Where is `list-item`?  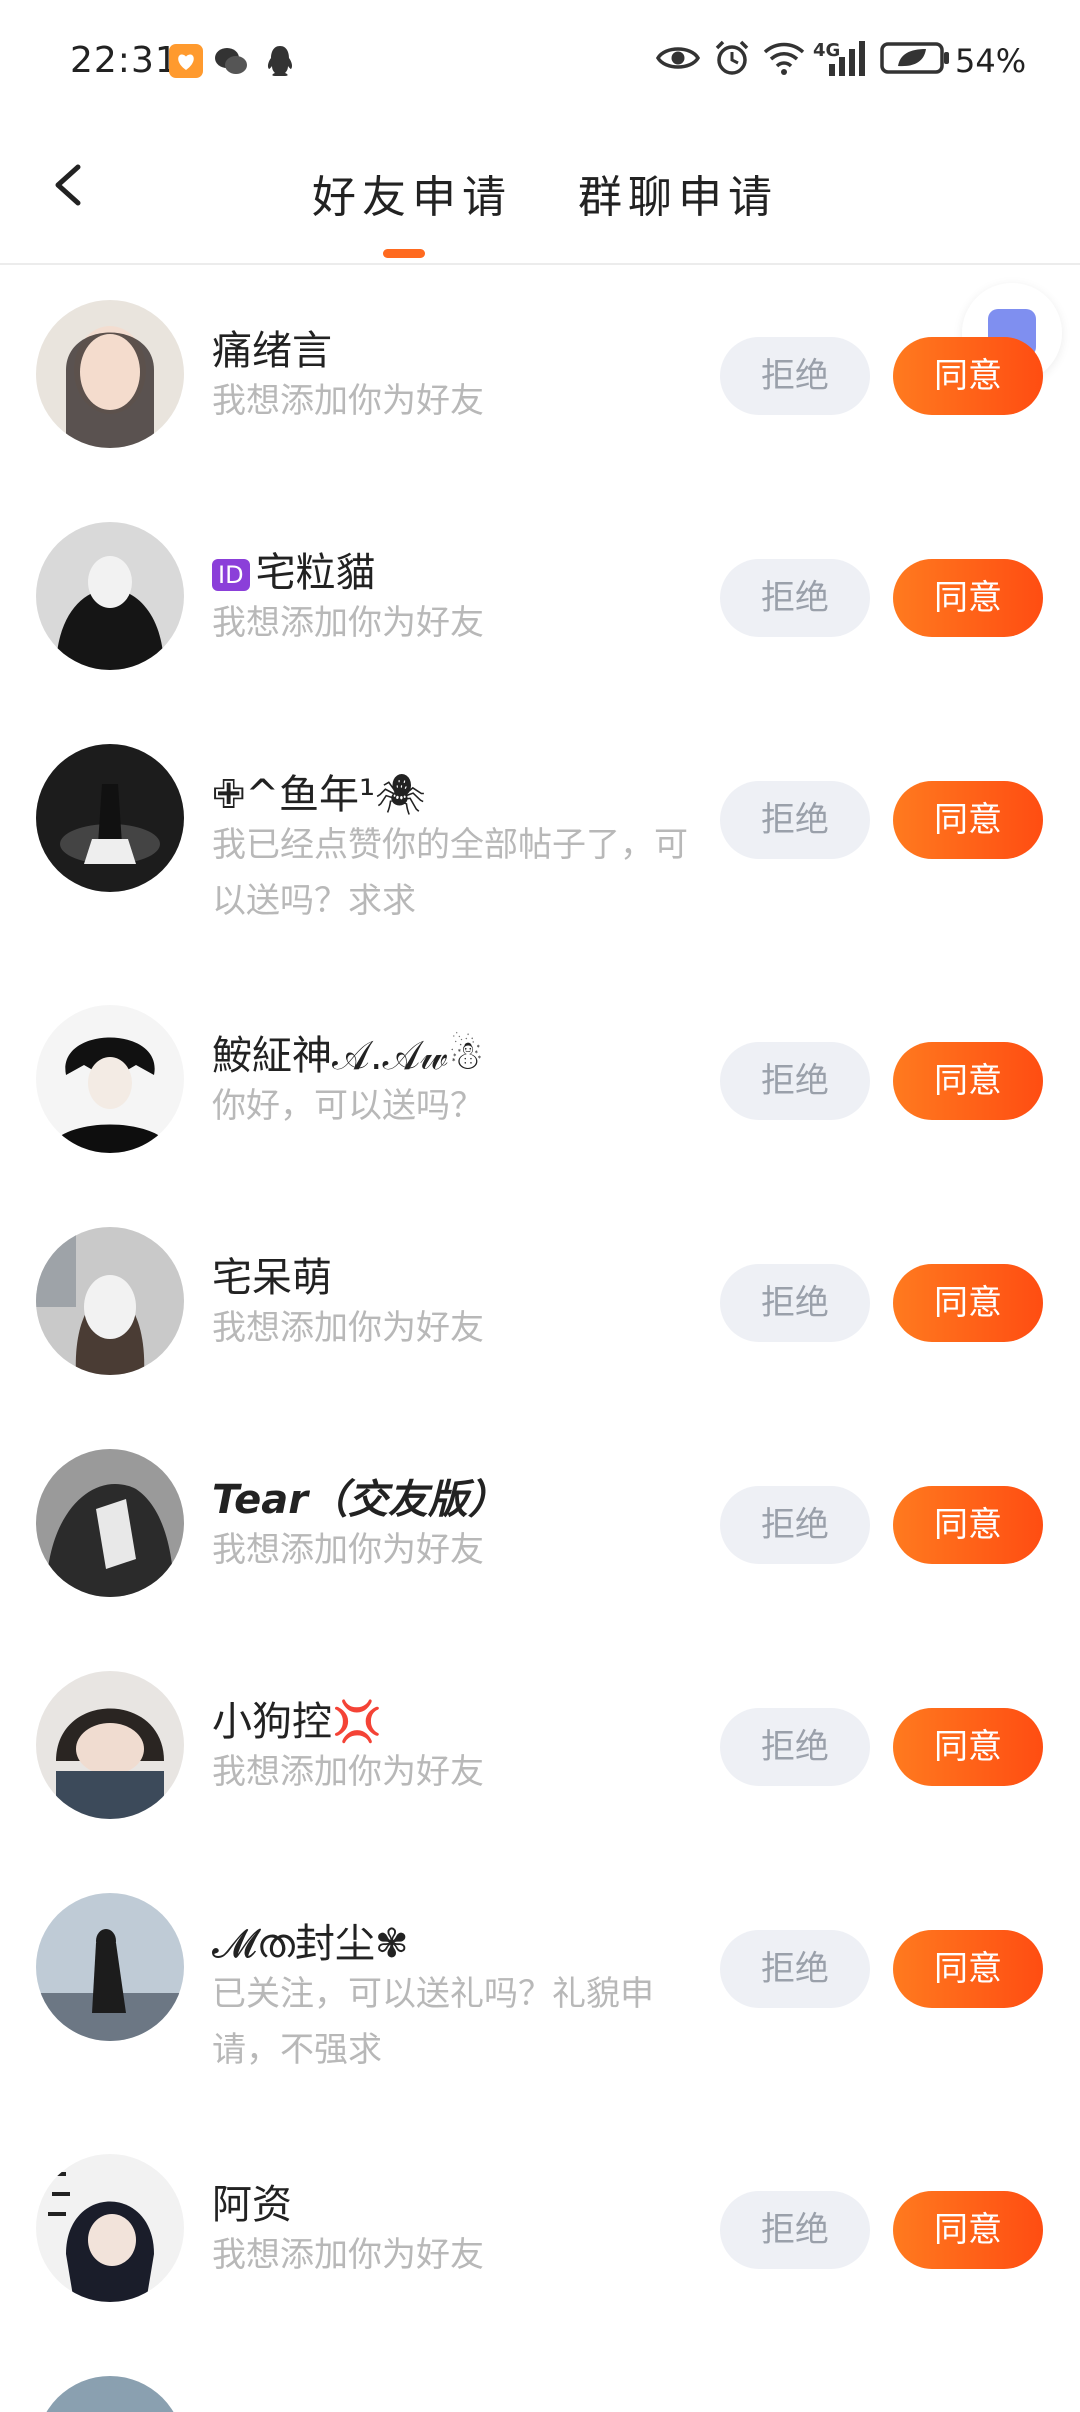
list-item is located at coordinates (540, 2376).